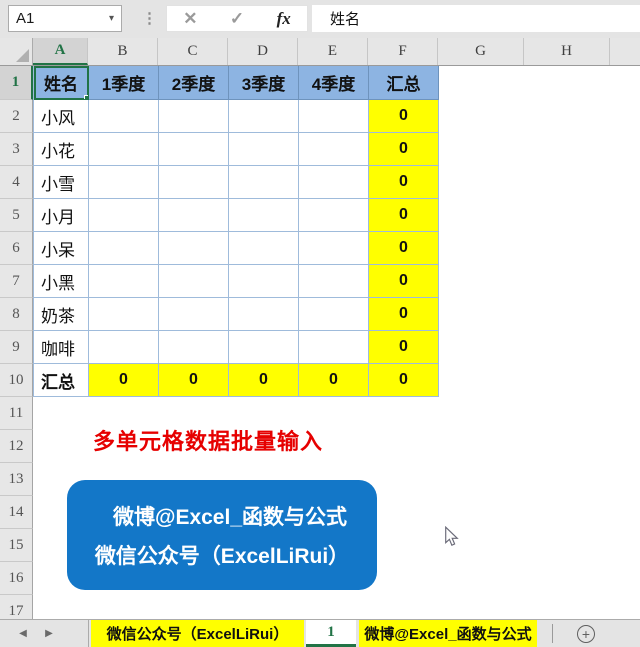  Describe the element at coordinates (16, 347) in the screenshot. I see `row-header-9: 9` at that location.